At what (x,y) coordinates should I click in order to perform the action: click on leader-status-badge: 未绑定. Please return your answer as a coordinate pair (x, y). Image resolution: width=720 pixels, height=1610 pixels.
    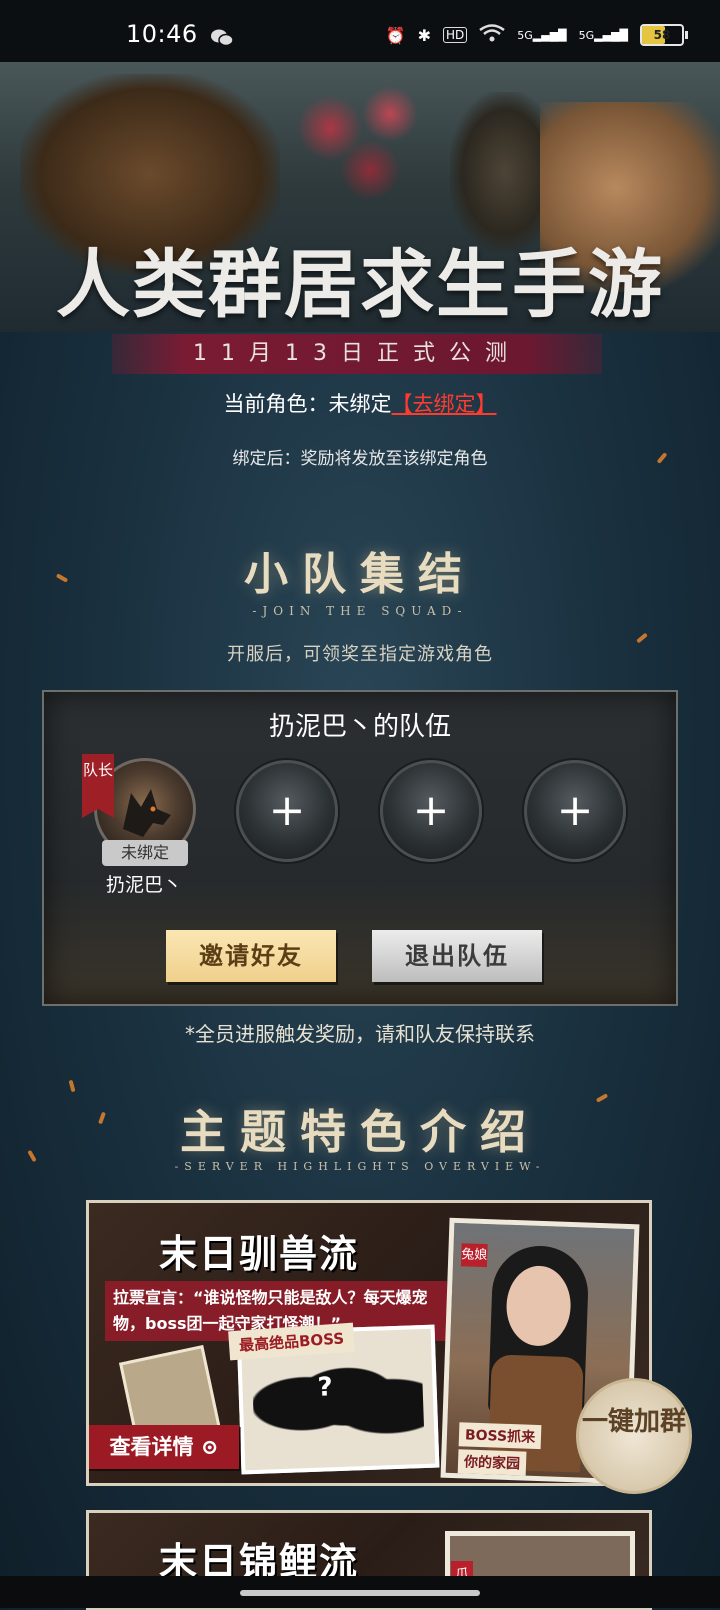
    Looking at the image, I should click on (145, 853).